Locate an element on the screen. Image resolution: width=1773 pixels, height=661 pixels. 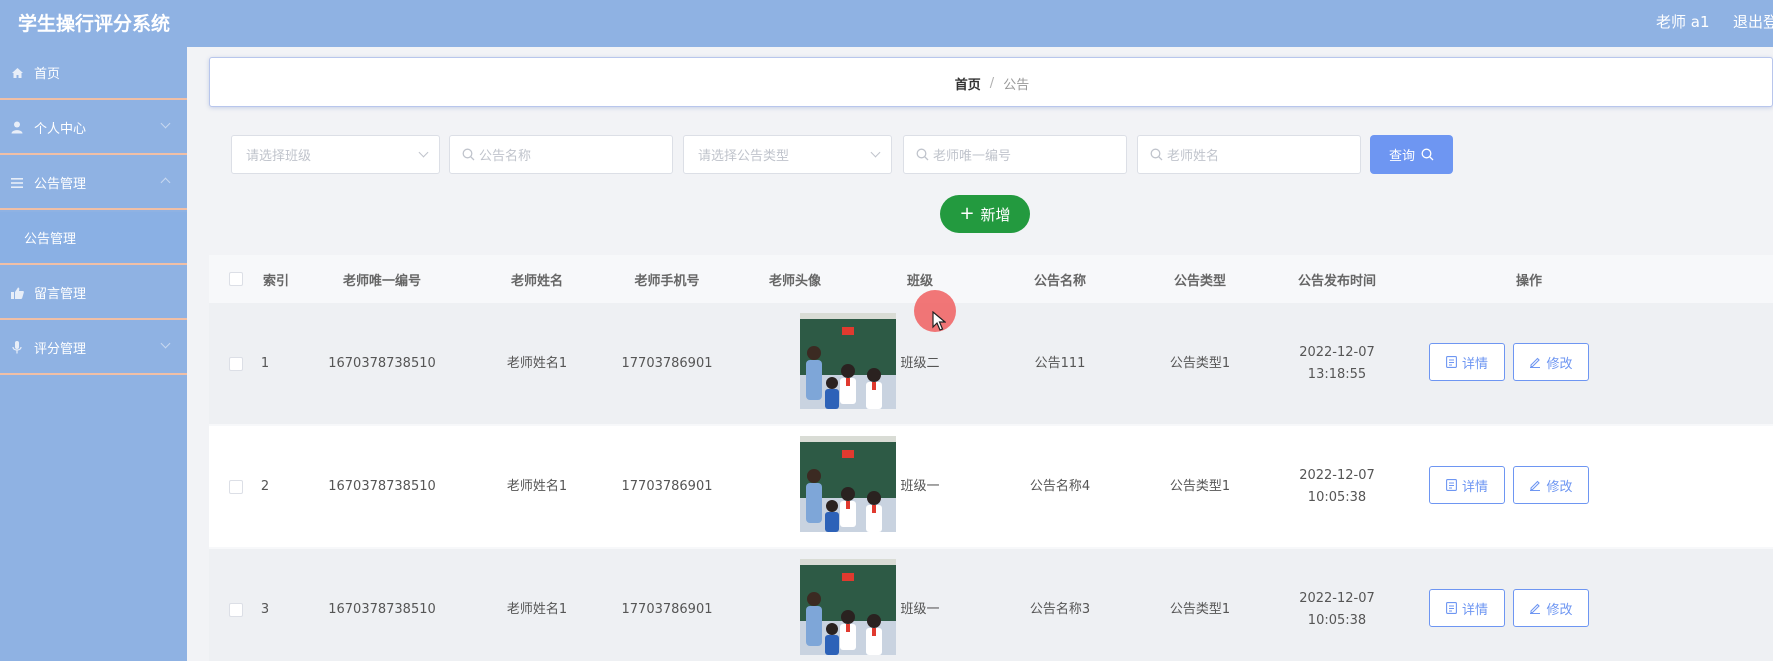
sidebar: 首页 个人中心 公告管理 公告管理 留言管理 评分管理 is located at coordinates (93, 354).